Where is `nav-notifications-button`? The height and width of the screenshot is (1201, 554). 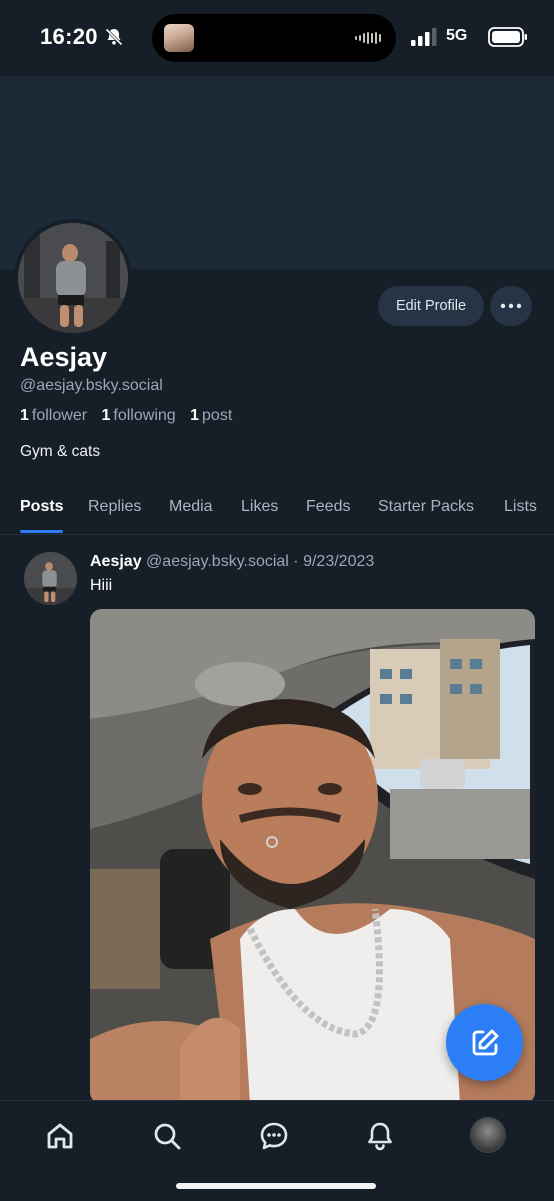
nav-notifications-button is located at coordinates (380, 1136).